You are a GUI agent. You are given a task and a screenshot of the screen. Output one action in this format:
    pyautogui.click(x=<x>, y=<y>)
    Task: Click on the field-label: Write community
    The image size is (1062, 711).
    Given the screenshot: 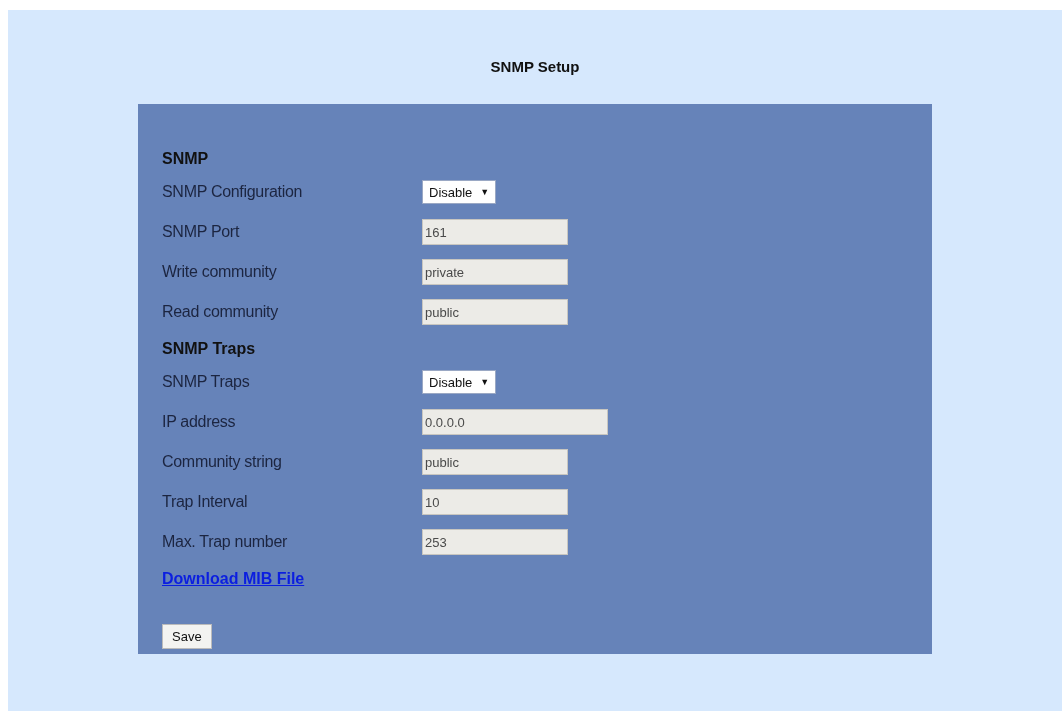 What is the action you would take?
    pyautogui.click(x=220, y=272)
    